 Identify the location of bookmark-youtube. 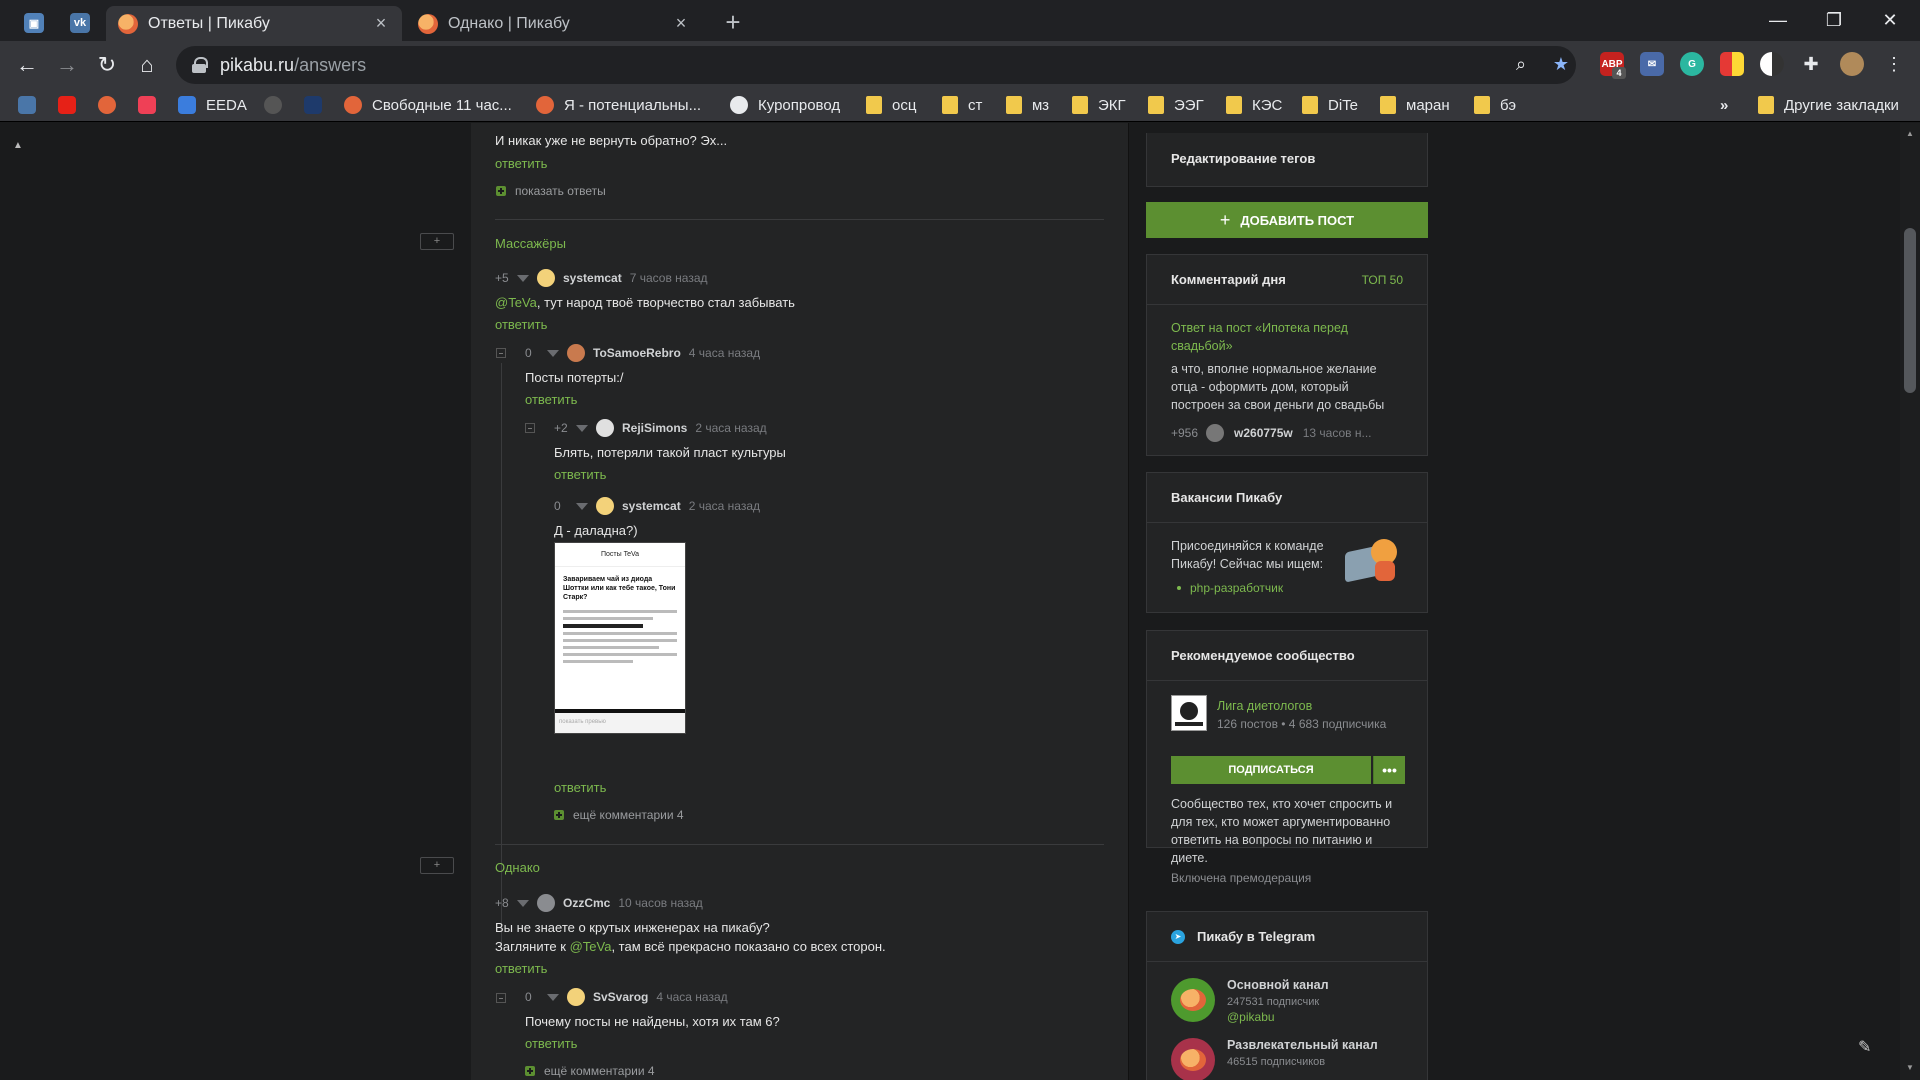
(72, 105).